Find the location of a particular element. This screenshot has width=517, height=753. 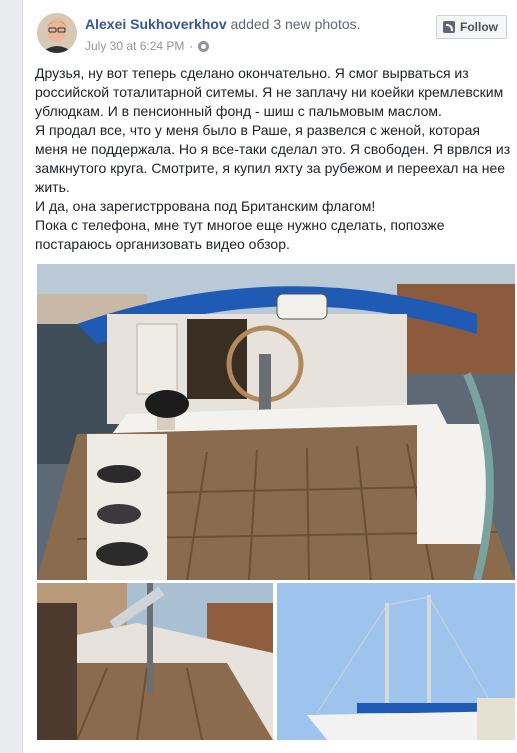

follow-button: Follow is located at coordinates (471, 27).